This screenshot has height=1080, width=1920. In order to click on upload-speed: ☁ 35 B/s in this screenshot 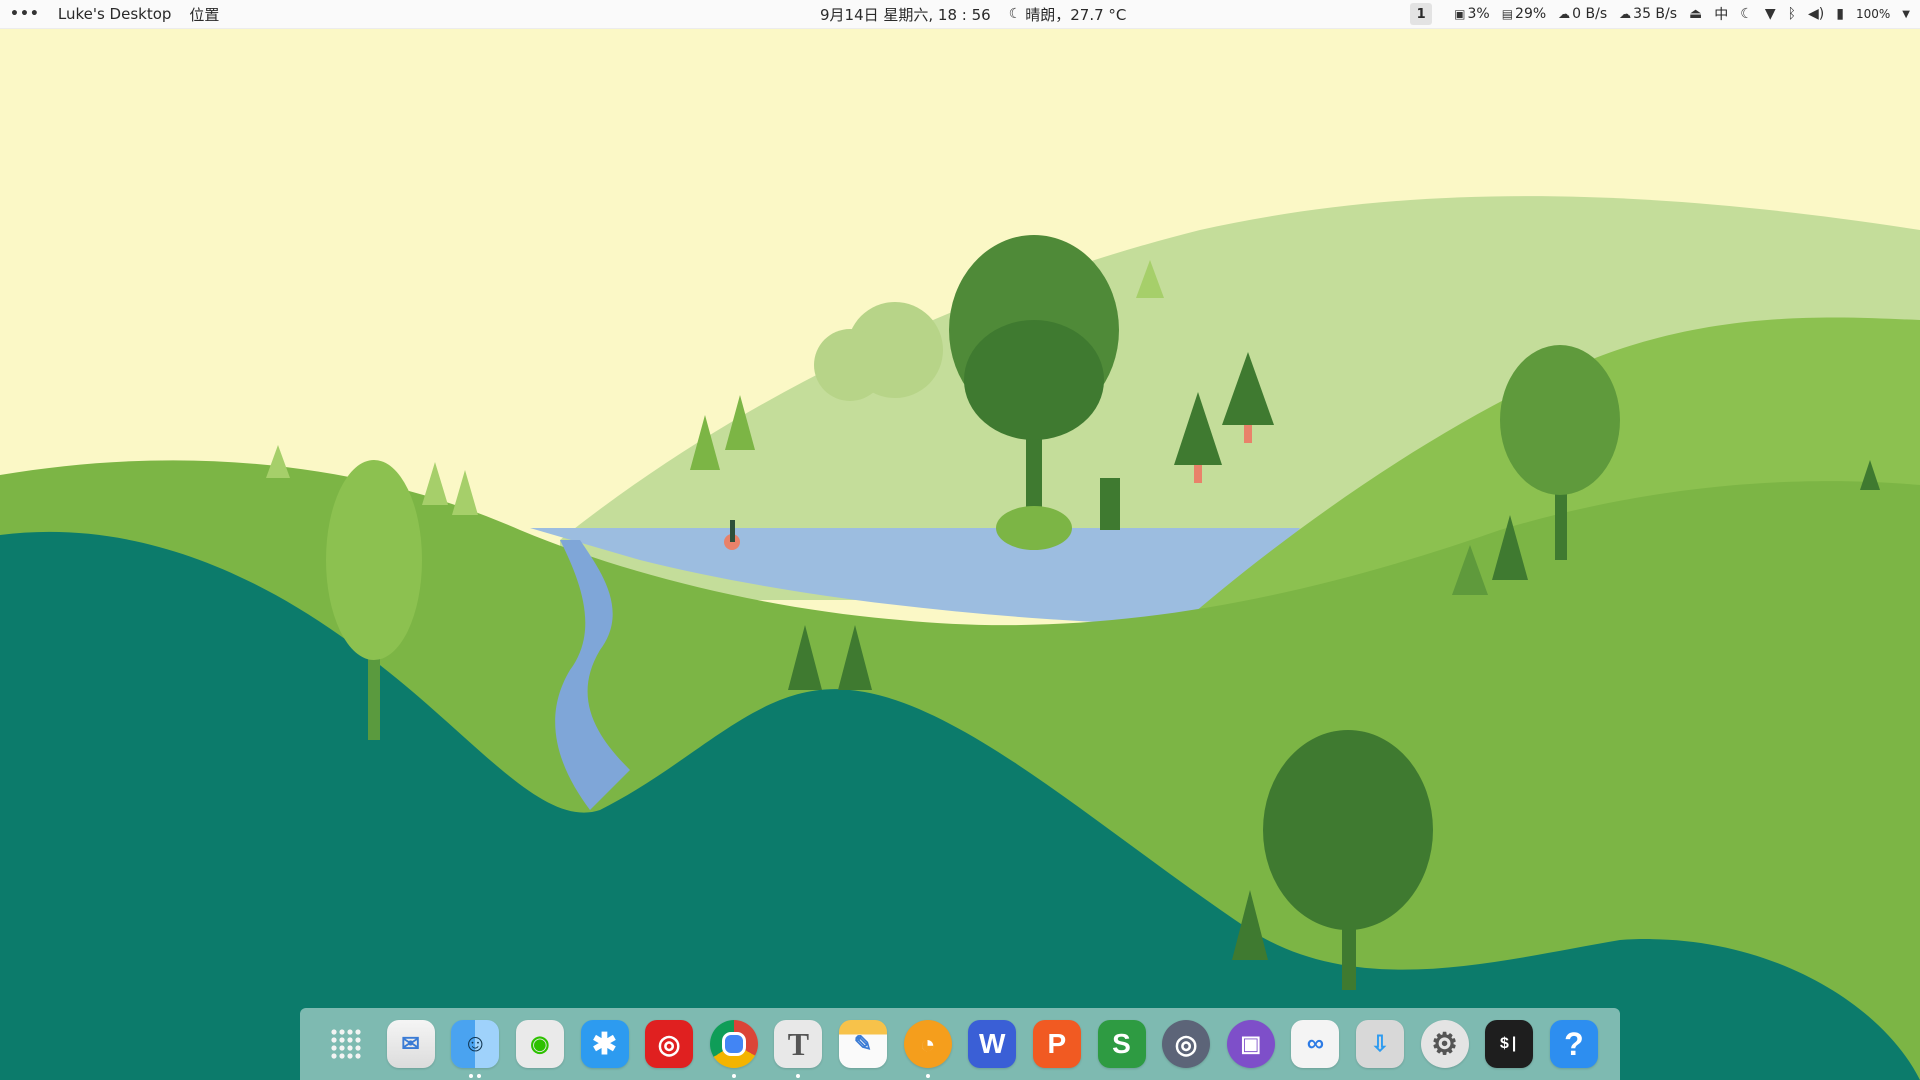, I will do `click(1648, 14)`.